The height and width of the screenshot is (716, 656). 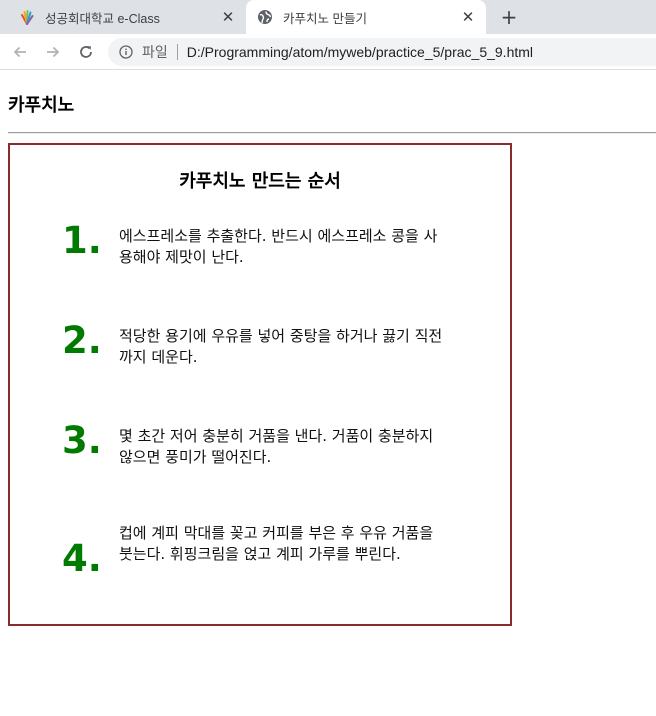 What do you see at coordinates (41, 105) in the screenshot?
I see `page-title: 카푸치노` at bounding box center [41, 105].